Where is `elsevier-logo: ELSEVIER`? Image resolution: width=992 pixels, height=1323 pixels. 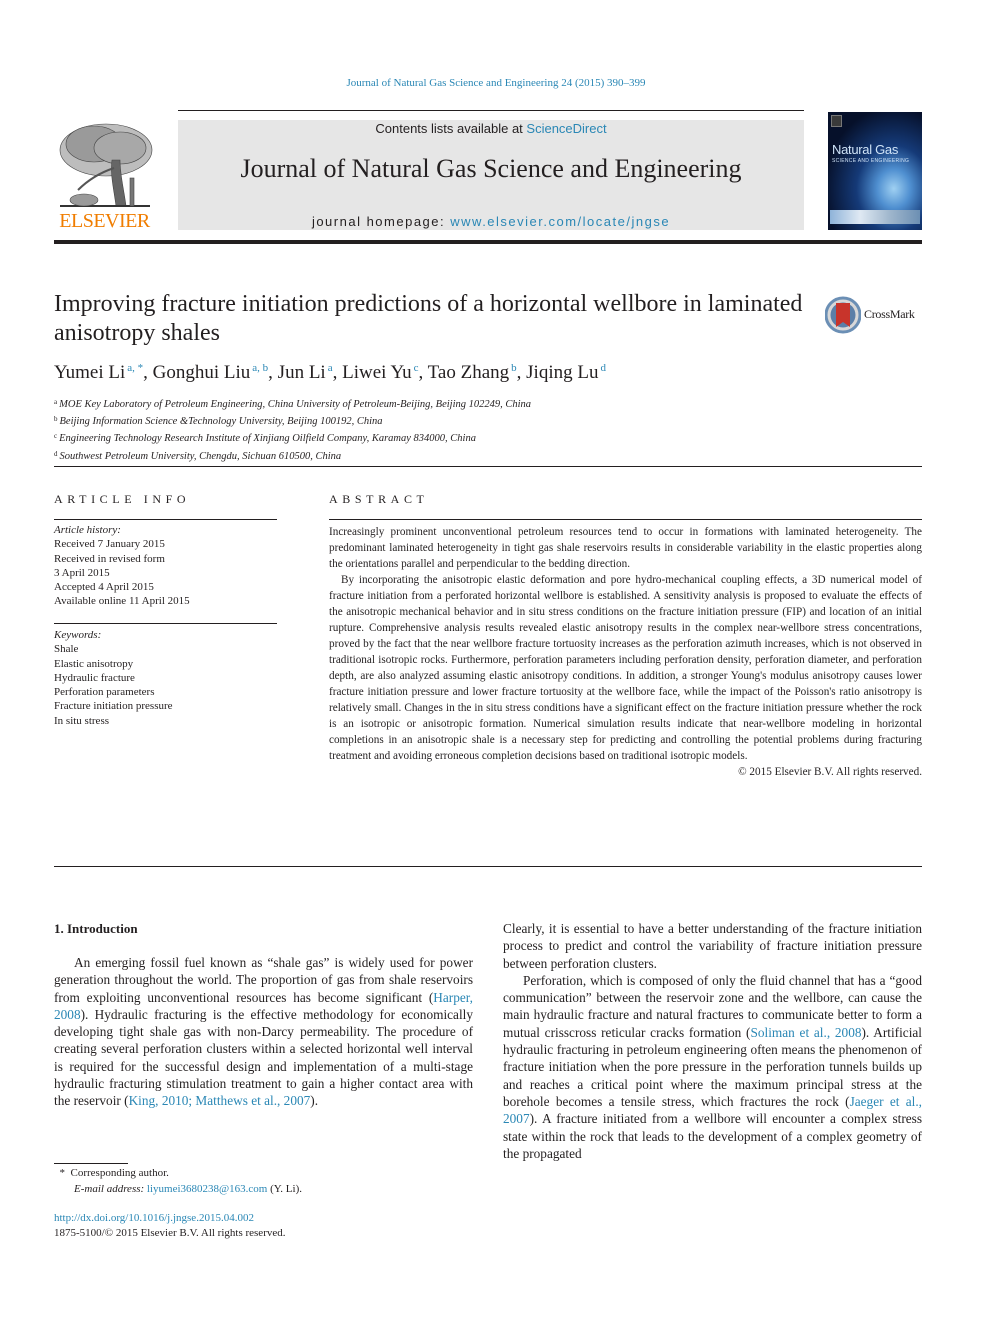 elsevier-logo: ELSEVIER is located at coordinates (104, 177).